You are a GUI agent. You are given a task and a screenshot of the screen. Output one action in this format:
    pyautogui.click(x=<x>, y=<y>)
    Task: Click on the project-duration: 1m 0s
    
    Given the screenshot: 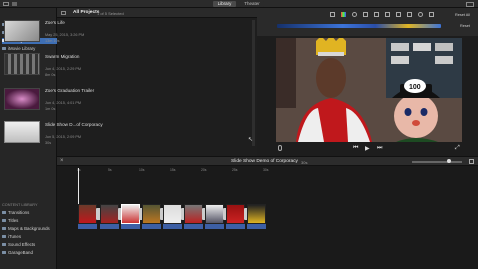 What is the action you would take?
    pyautogui.click(x=50, y=109)
    